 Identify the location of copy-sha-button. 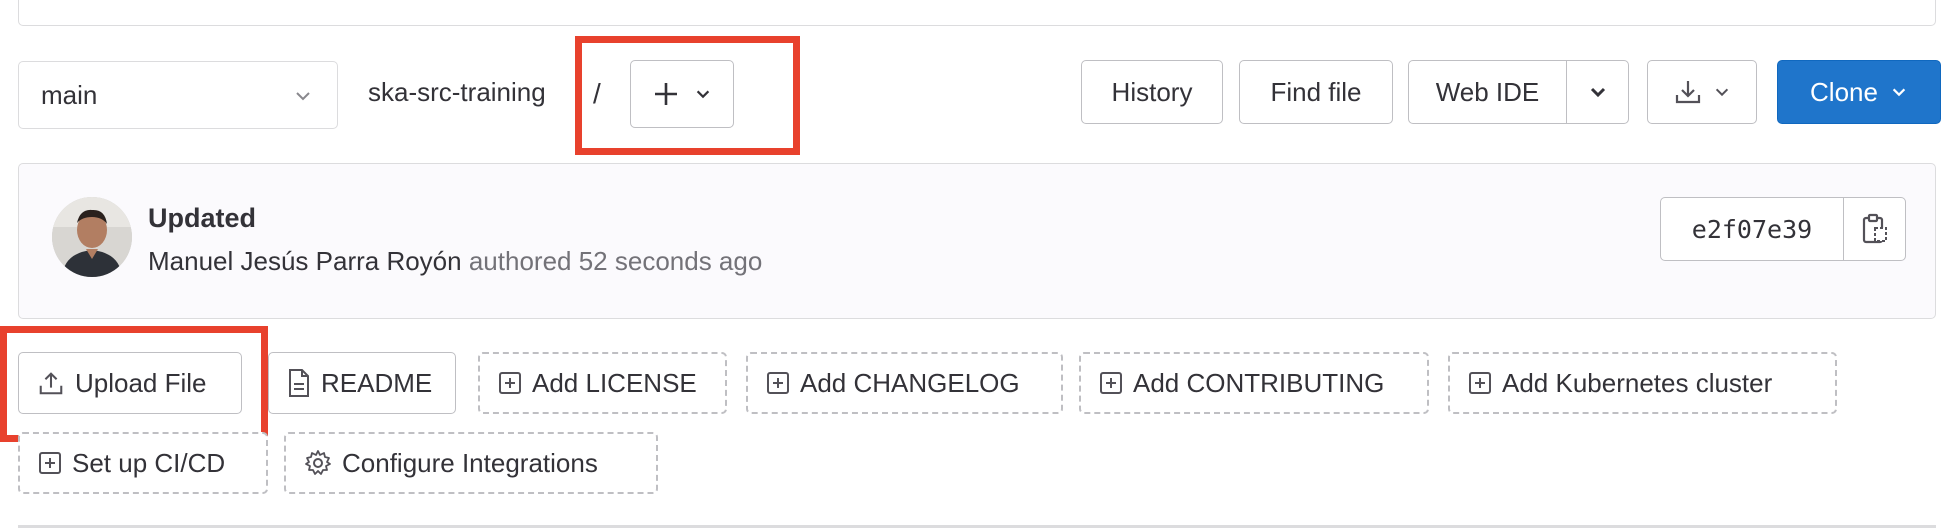
(1874, 229).